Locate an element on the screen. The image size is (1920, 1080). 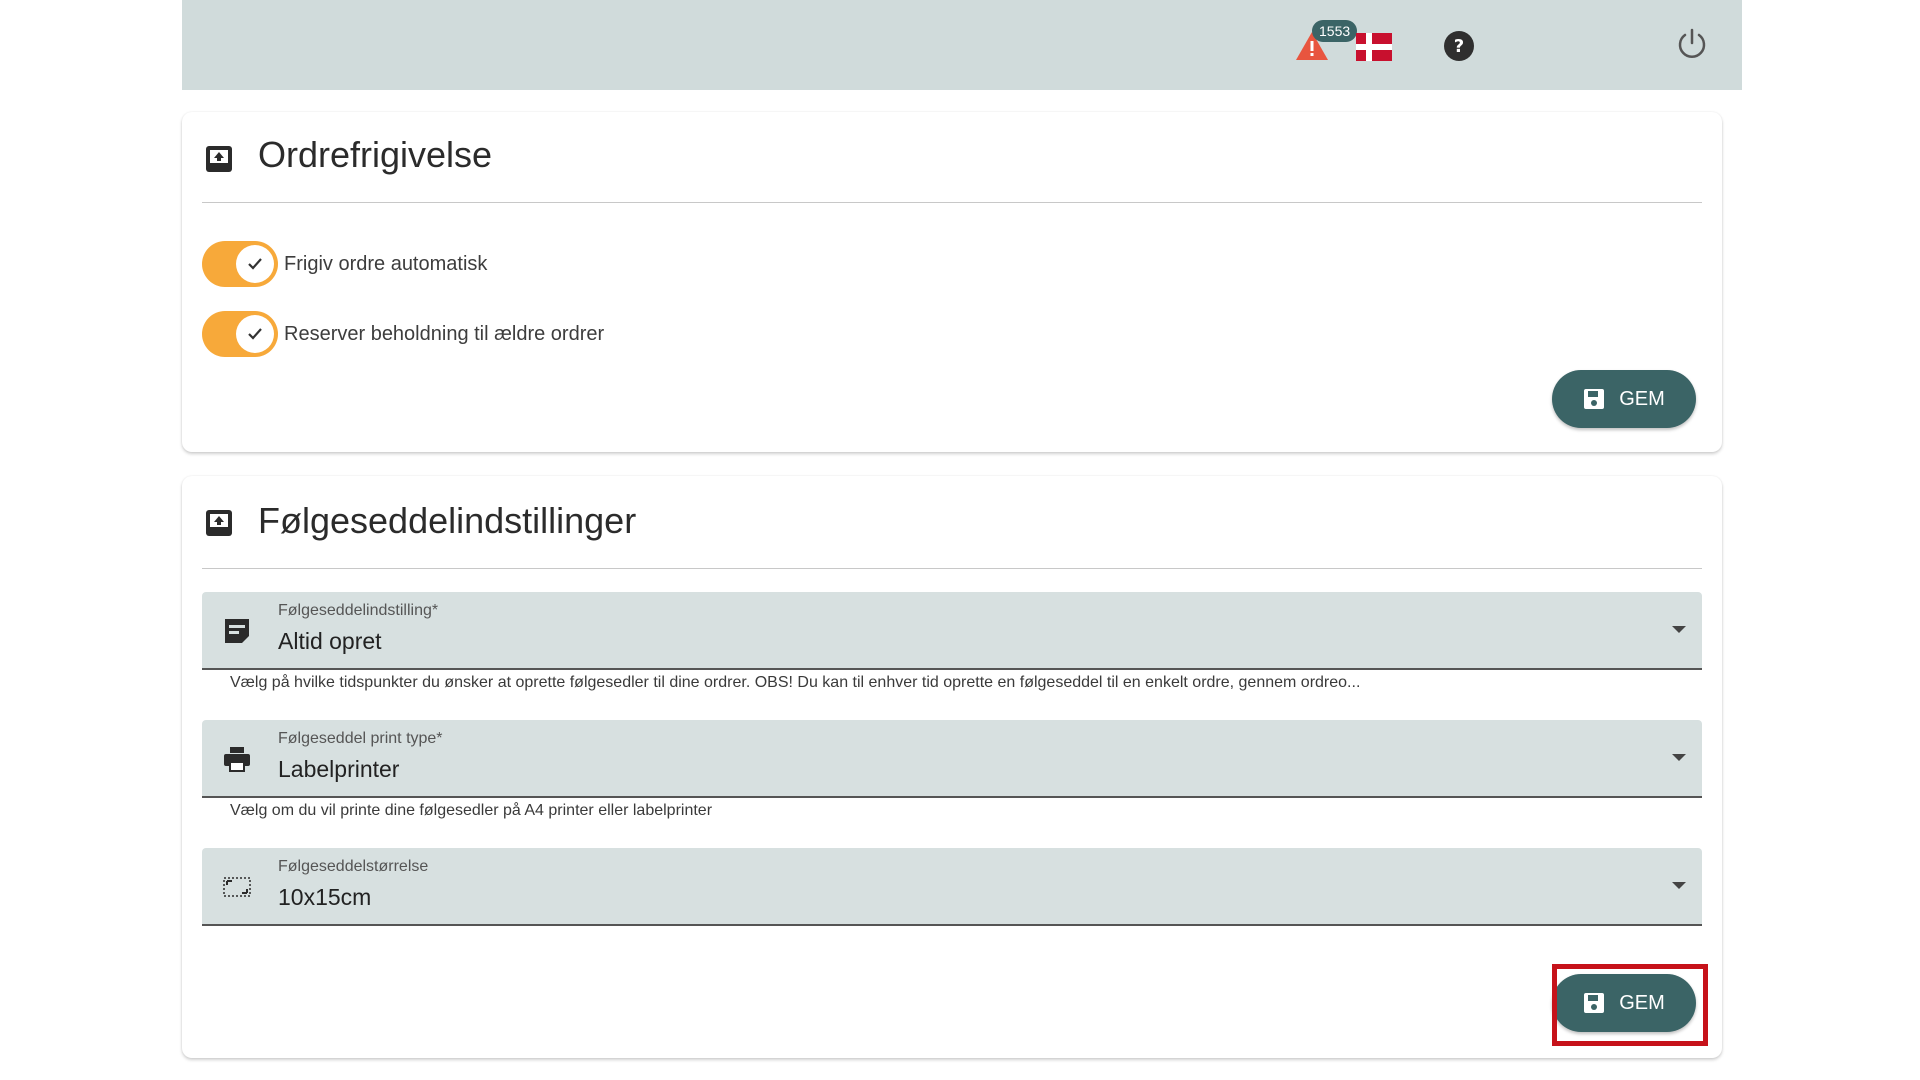
field-value: Altid opret is located at coordinates (330, 641).